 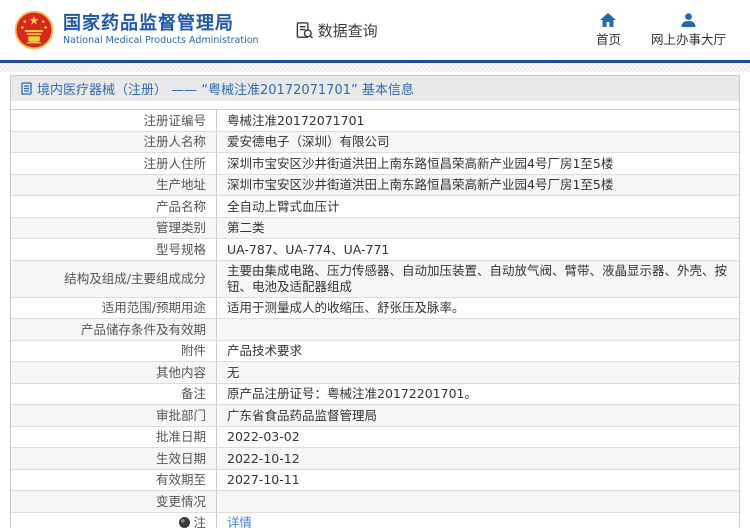 What do you see at coordinates (477, 393) in the screenshot?
I see `row-value: 原产品注册证号：粤械注准20172201701。` at bounding box center [477, 393].